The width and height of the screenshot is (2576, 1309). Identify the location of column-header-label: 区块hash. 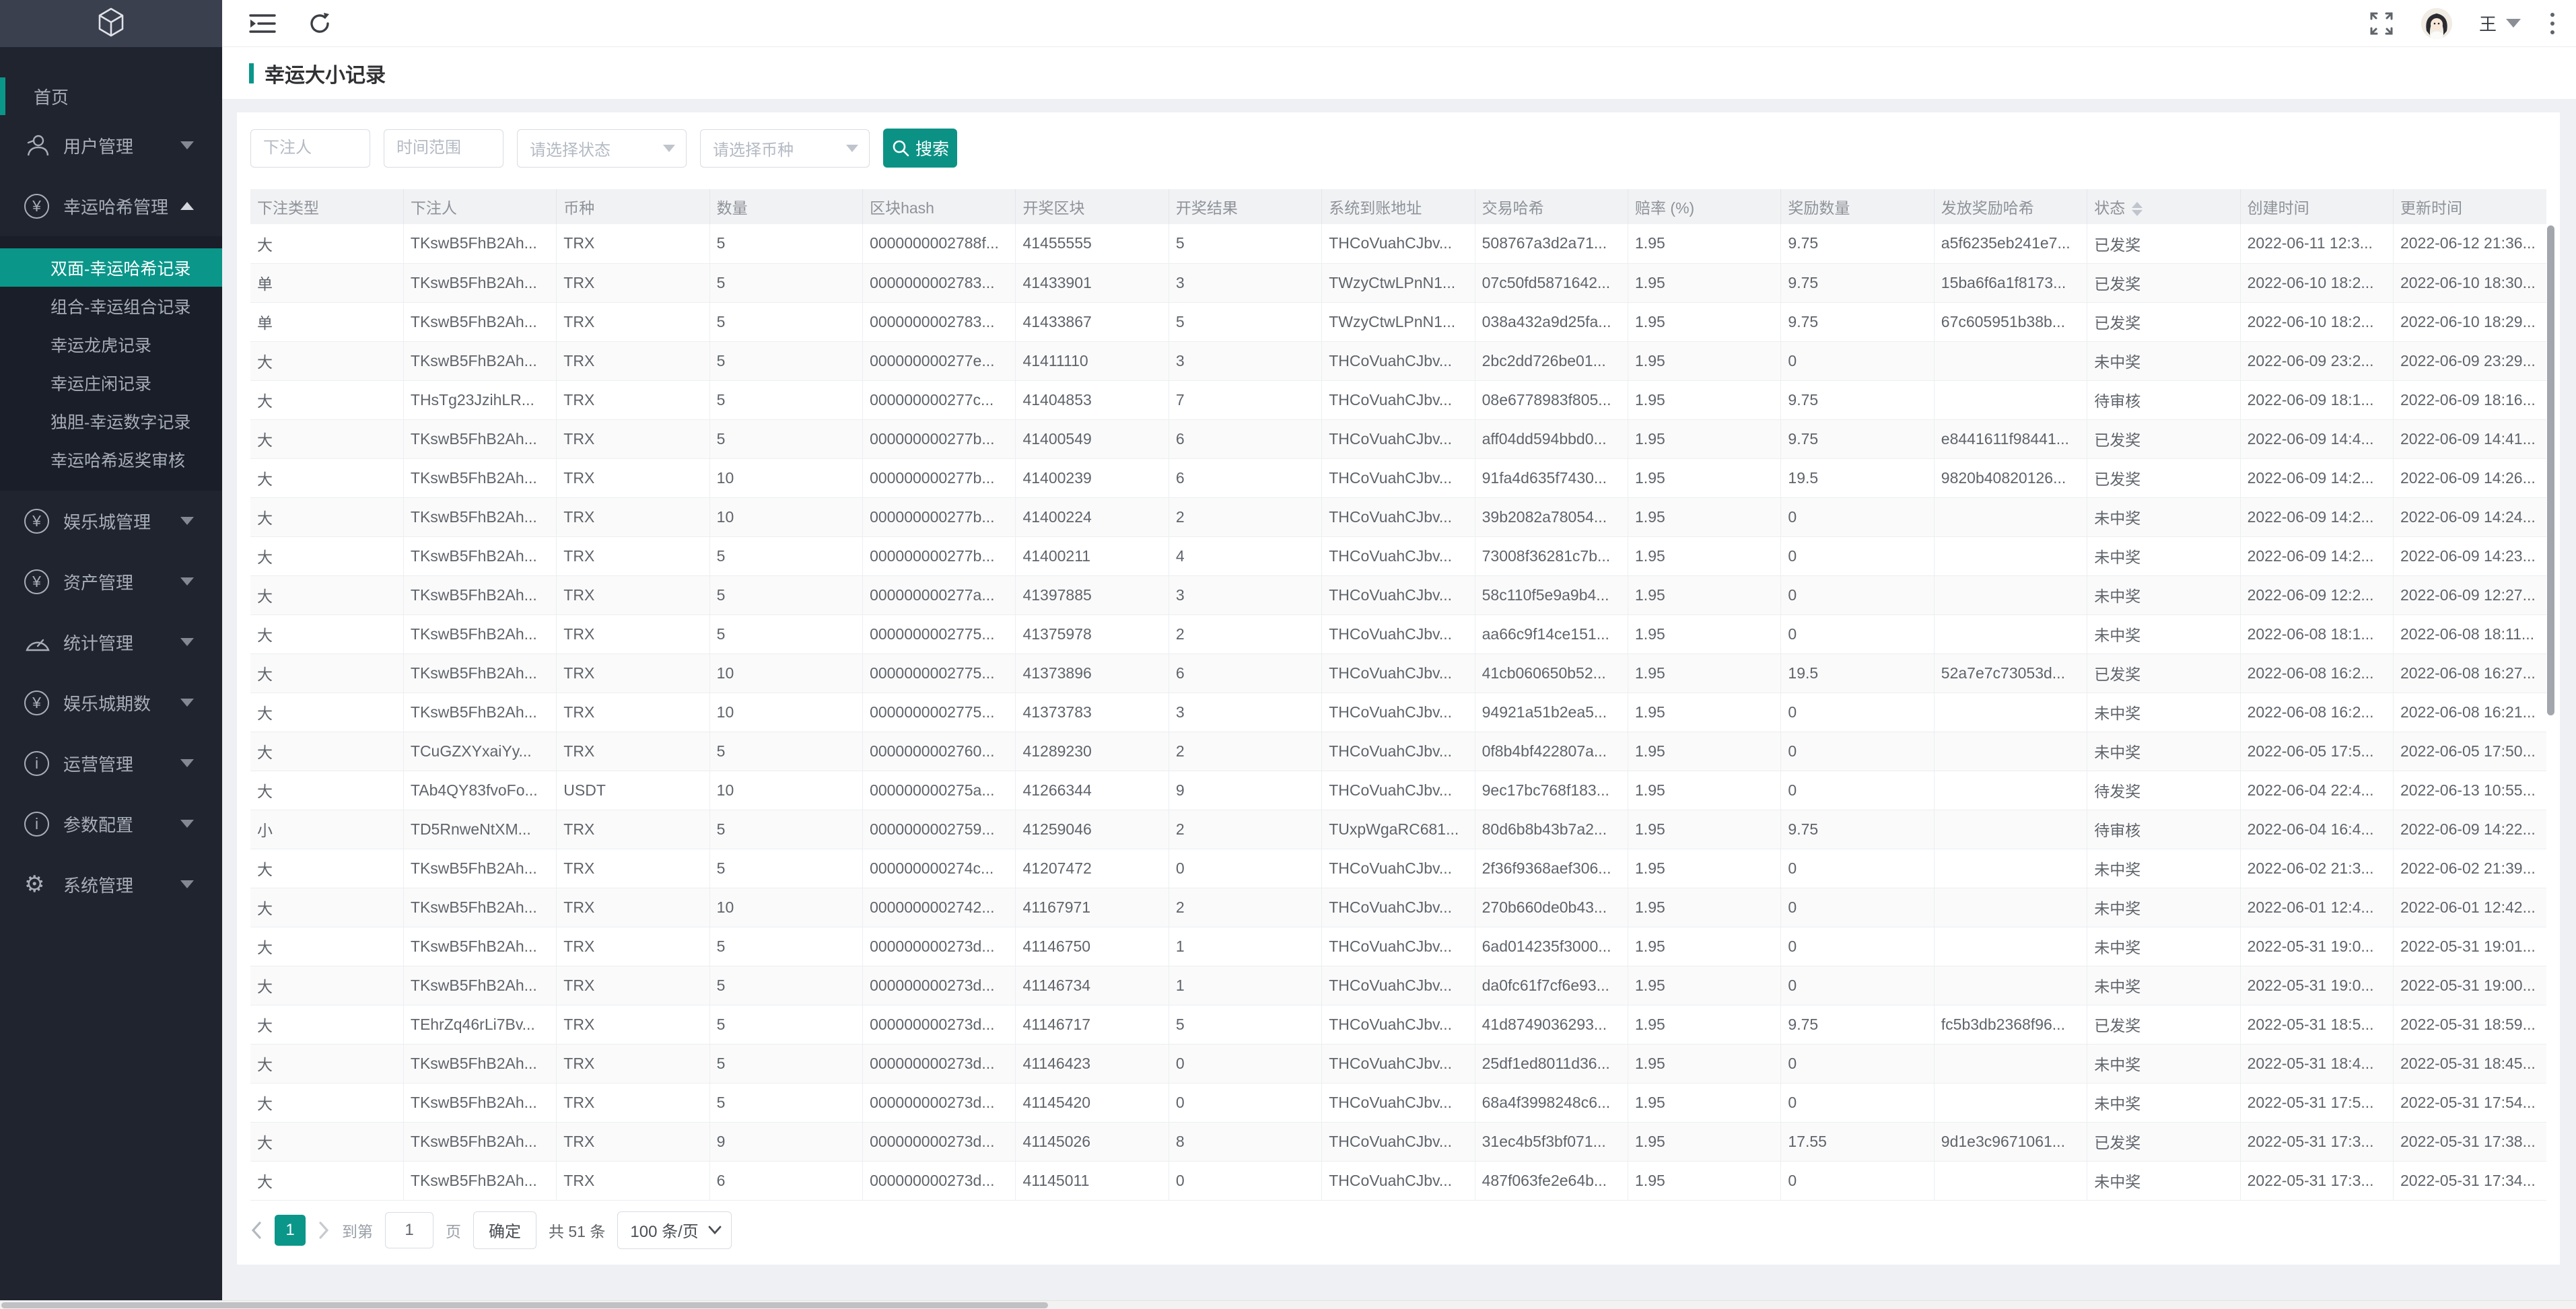
(902, 208).